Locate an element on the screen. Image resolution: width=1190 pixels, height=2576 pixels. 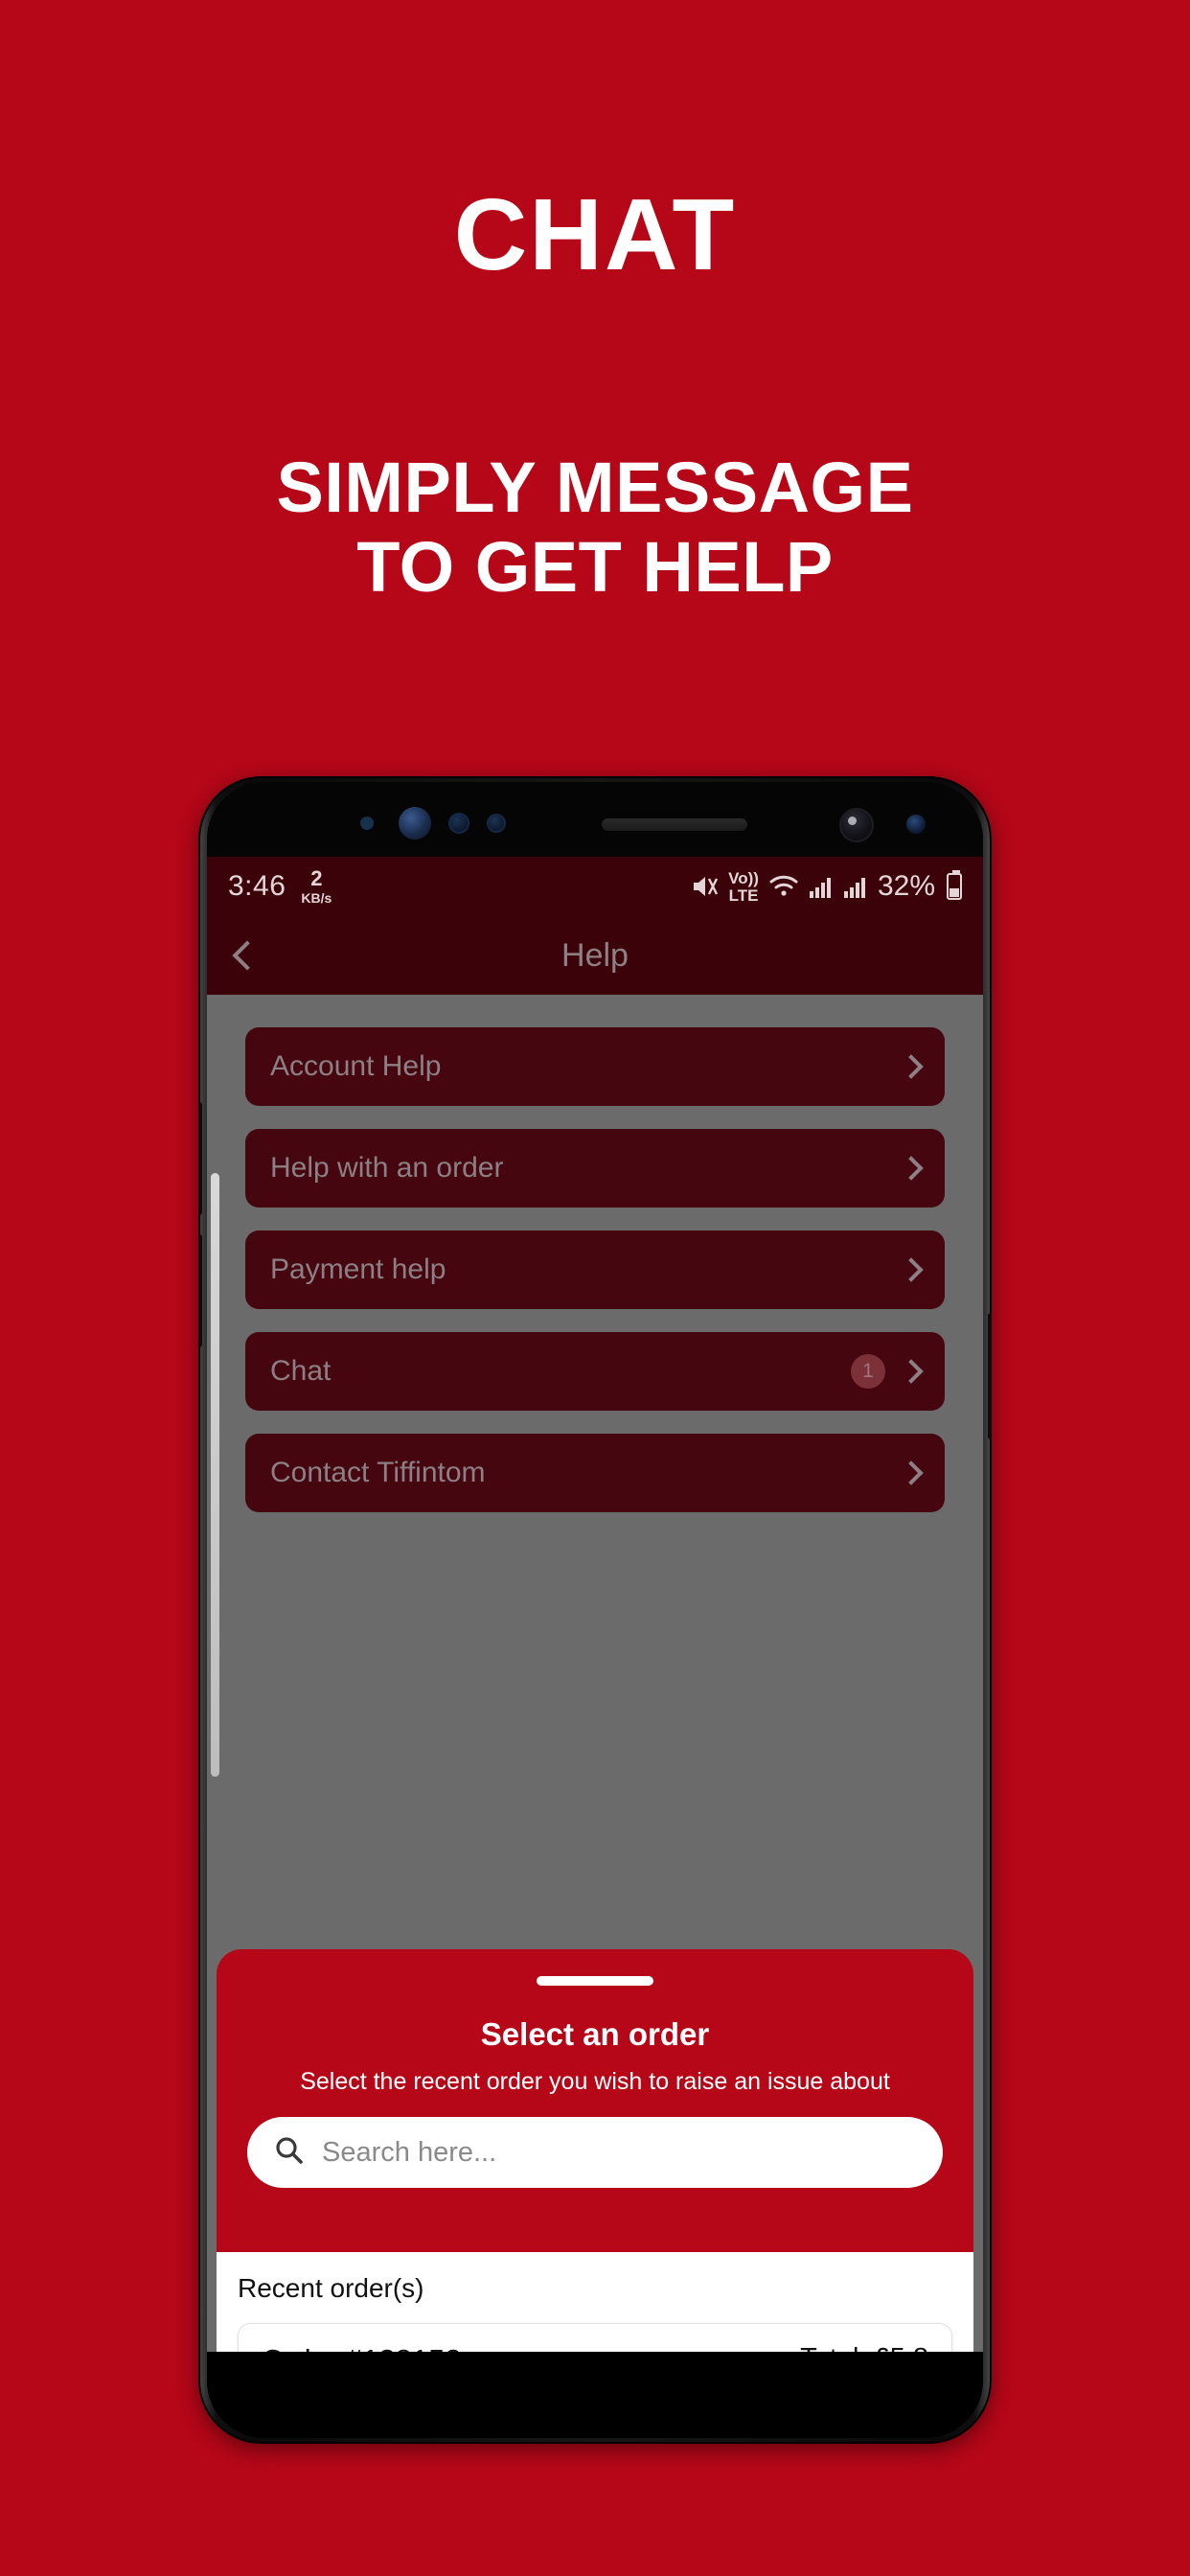
status-bar-clock: 3:46 is located at coordinates (257, 886).